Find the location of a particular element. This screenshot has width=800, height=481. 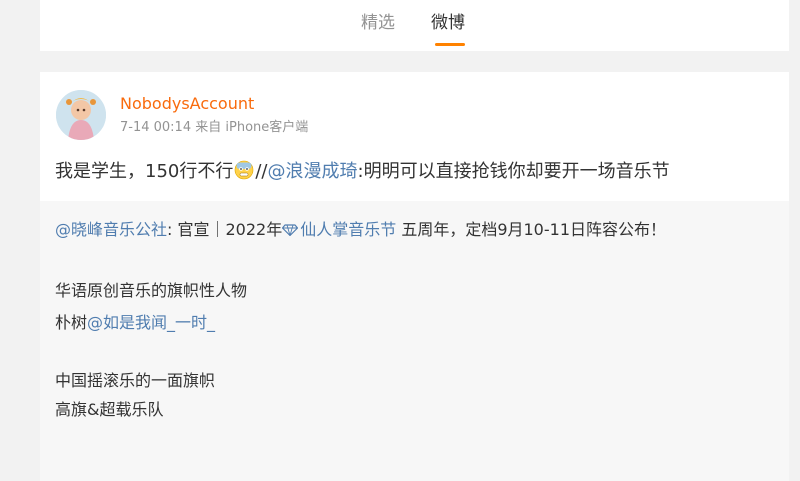

repost-line-5: 高旗&超载乐队 is located at coordinates (109, 409).